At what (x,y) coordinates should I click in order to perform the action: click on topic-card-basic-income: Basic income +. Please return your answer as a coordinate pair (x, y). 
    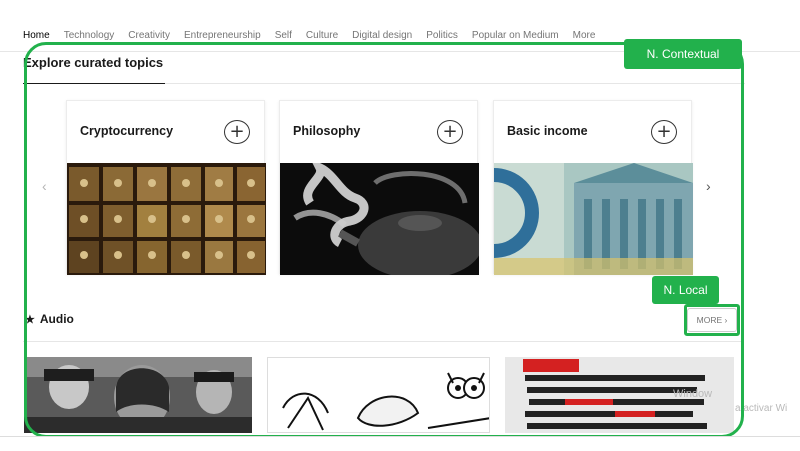
    Looking at the image, I should click on (593, 187).